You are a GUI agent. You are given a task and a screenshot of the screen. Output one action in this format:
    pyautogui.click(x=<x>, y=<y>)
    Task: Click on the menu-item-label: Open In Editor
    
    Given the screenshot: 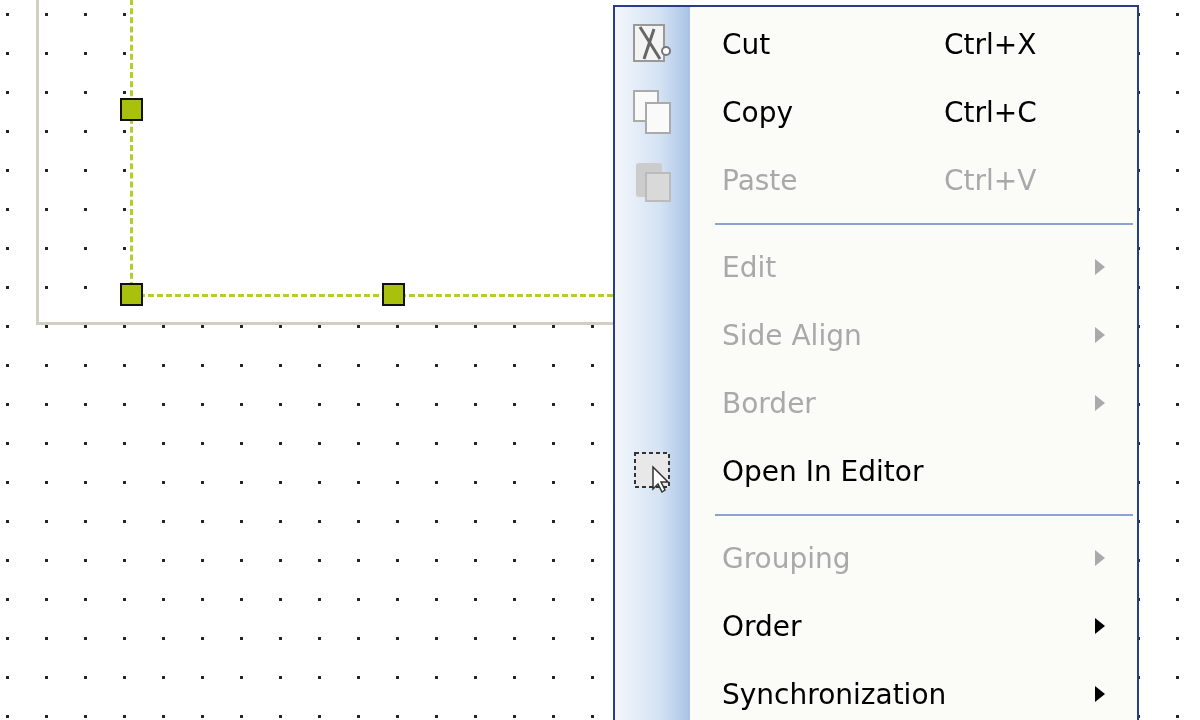 What is the action you would take?
    pyautogui.click(x=823, y=471)
    